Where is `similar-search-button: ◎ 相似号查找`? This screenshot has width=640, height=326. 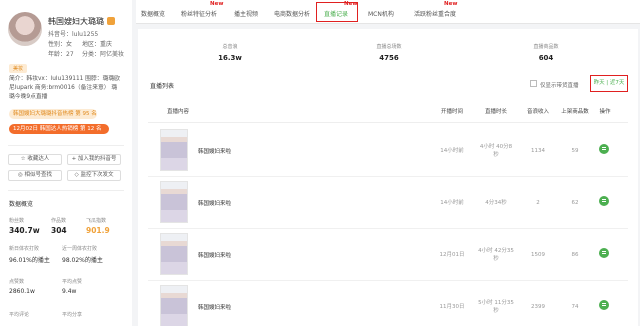
similar-search-button: ◎ 相似号查找 is located at coordinates (35, 175).